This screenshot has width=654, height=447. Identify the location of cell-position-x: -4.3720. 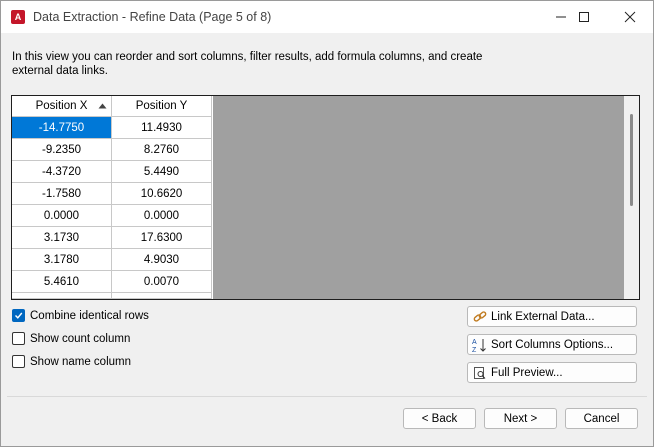
(62, 172).